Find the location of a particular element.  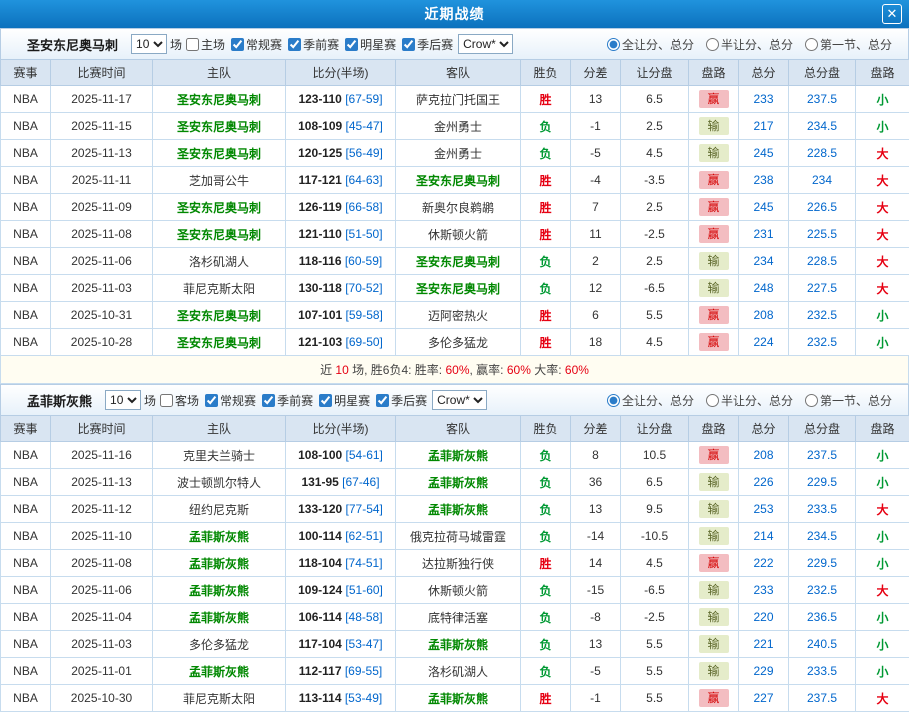

handicap-line-cell: -10.5 is located at coordinates (654, 536).